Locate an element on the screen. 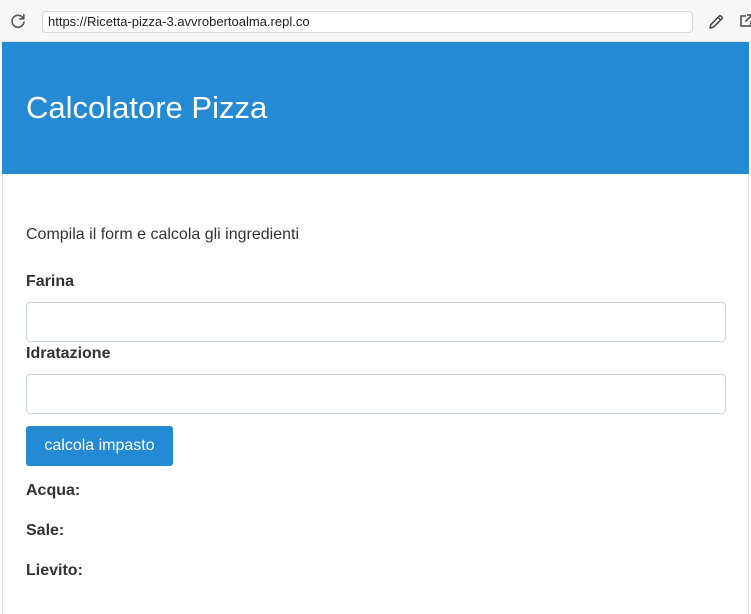 Image resolution: width=751 pixels, height=614 pixels. farina-input is located at coordinates (376, 322).